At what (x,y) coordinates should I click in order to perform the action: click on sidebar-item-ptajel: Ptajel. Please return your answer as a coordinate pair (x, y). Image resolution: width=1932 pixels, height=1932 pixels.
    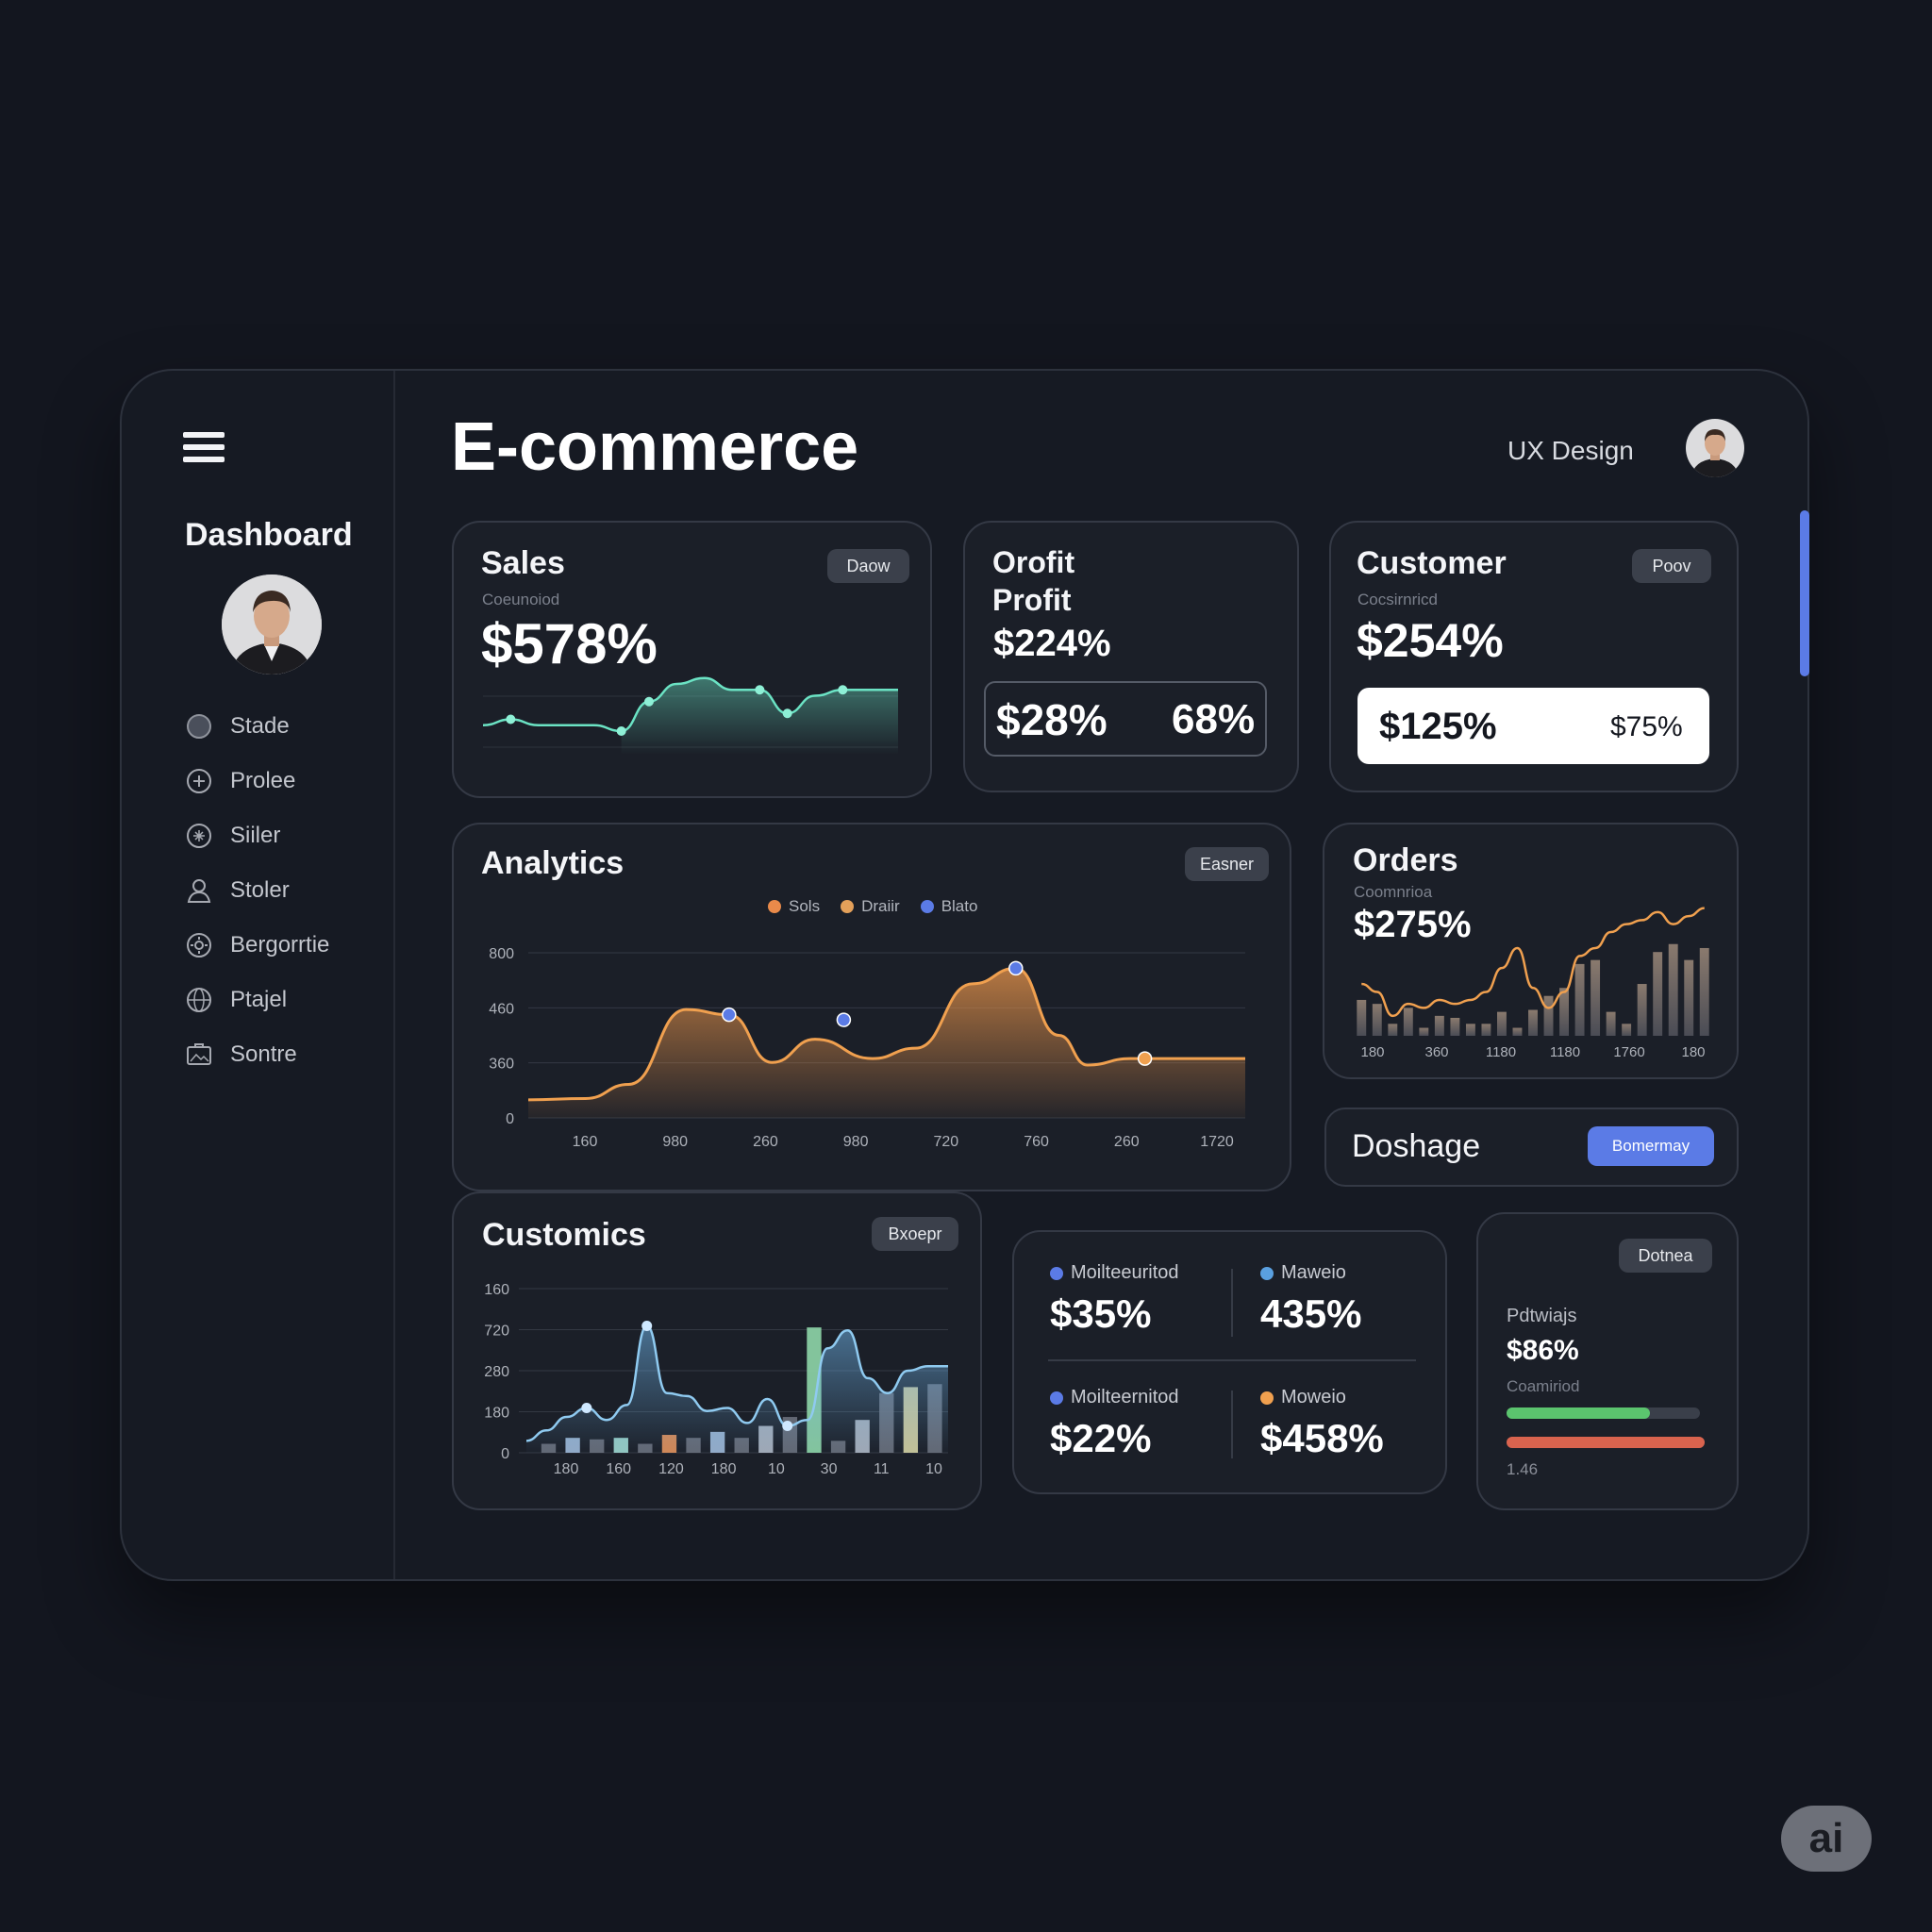
    Looking at the image, I should click on (257, 1000).